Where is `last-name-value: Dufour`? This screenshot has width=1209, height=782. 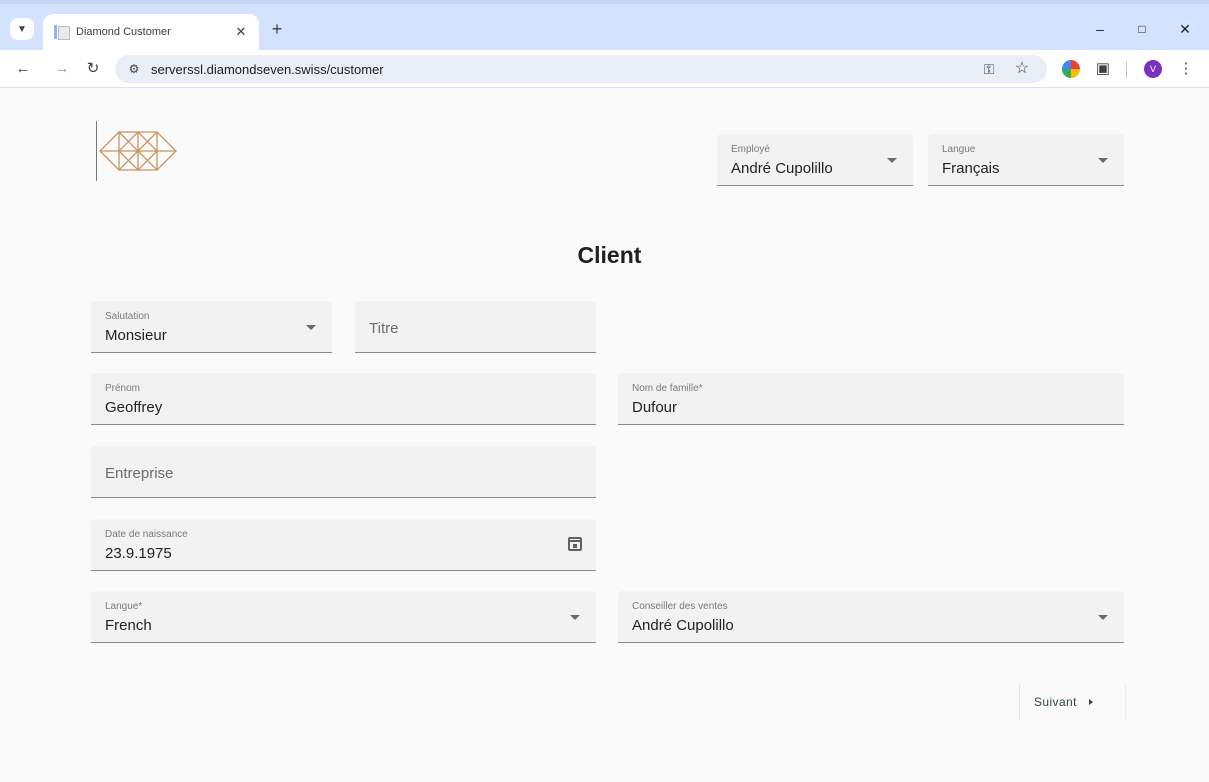 last-name-value: Dufour is located at coordinates (655, 407).